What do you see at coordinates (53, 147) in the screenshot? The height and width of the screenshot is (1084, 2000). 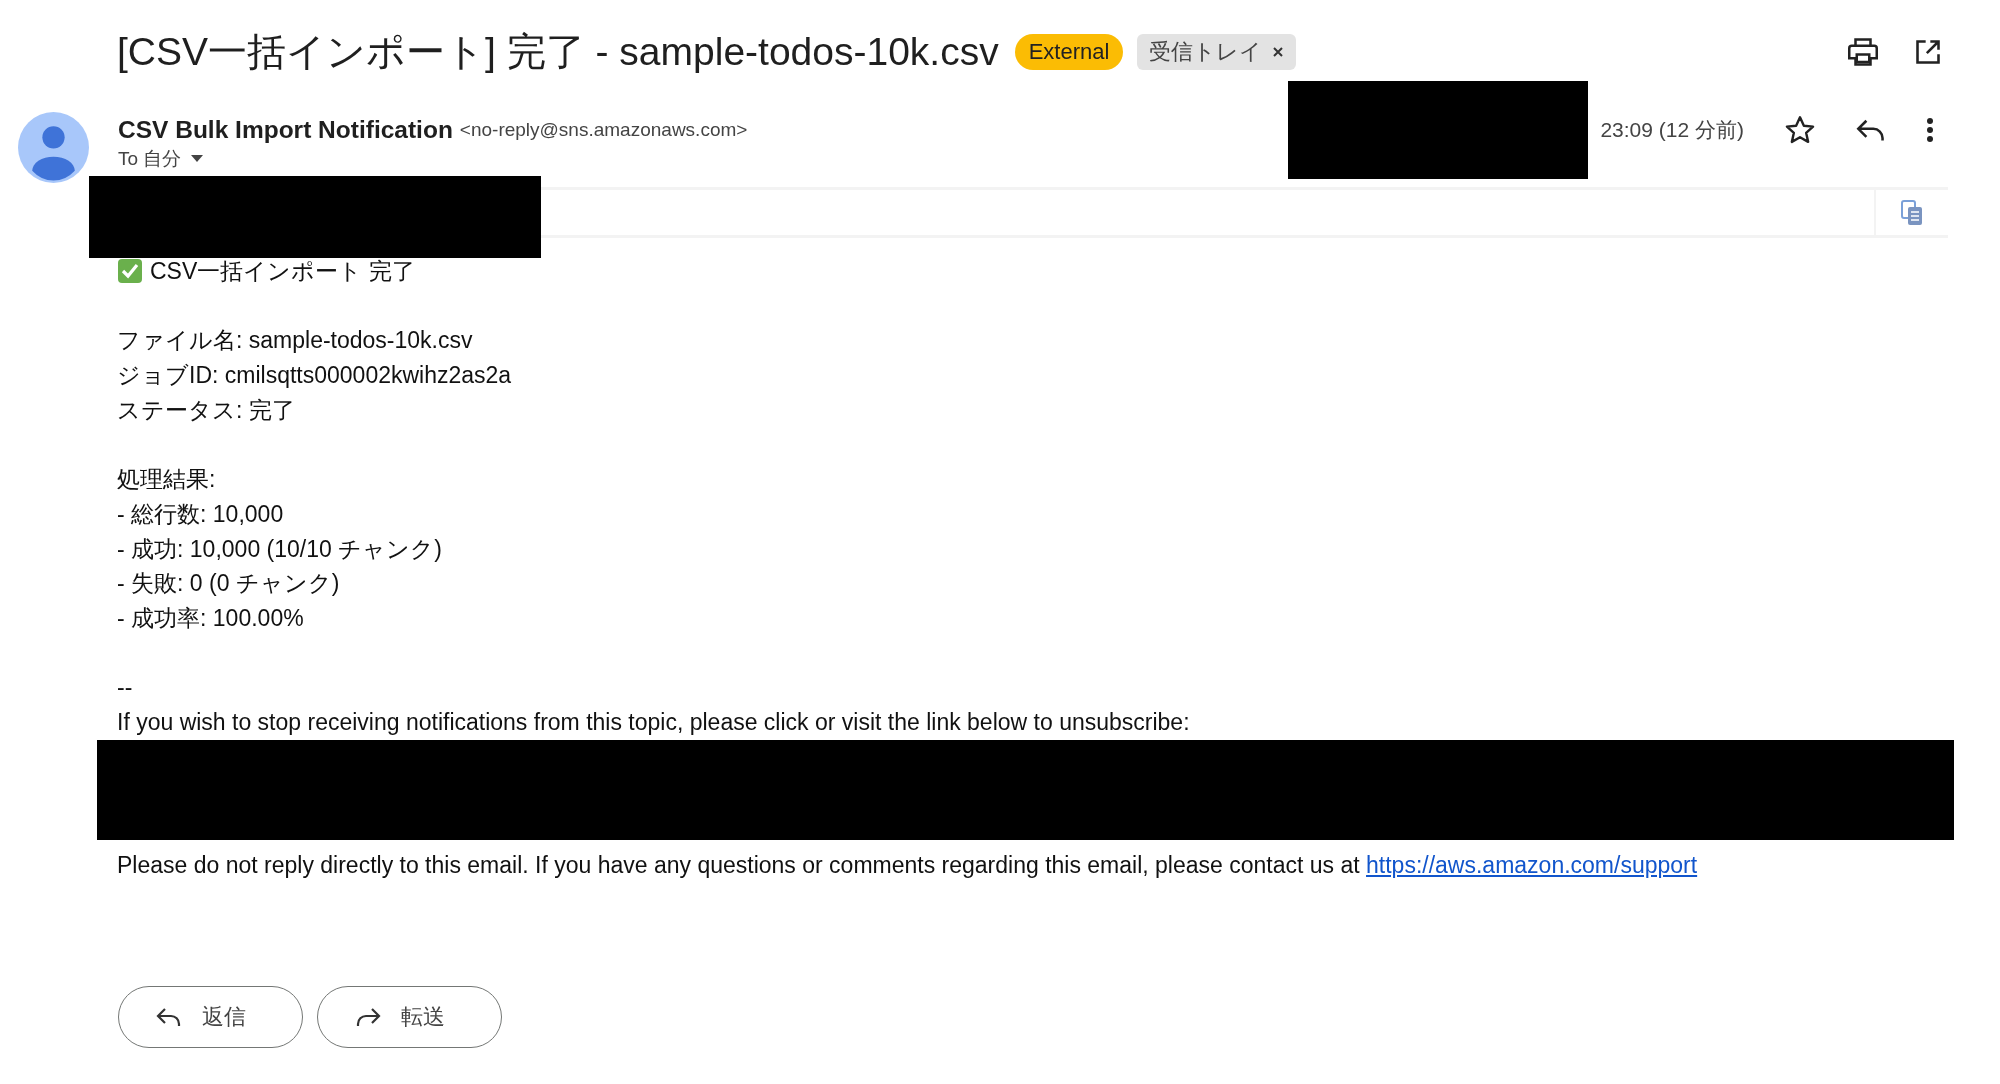 I see `avatar-icon` at bounding box center [53, 147].